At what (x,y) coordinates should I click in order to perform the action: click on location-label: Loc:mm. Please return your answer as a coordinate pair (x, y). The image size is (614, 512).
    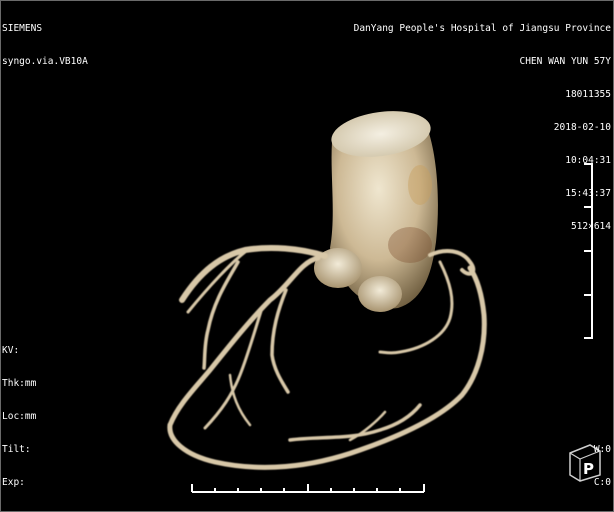
    Looking at the image, I should click on (19, 416).